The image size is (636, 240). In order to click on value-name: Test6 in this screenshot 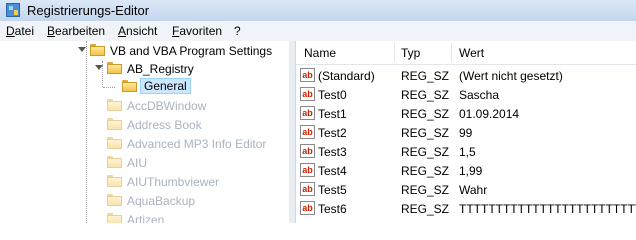, I will do `click(332, 209)`.